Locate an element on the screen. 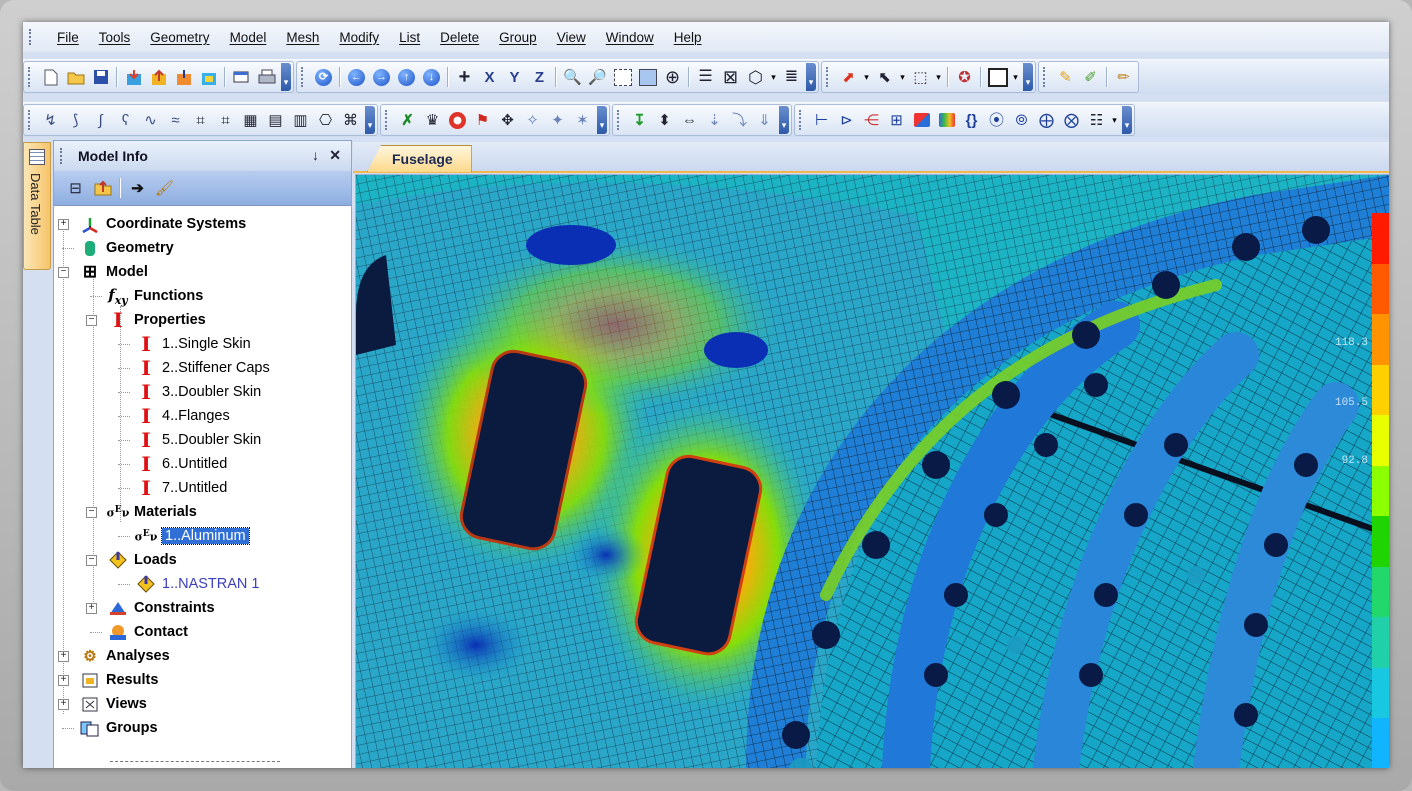 This screenshot has height=791, width=1412. beam-element-icon: ⊢ is located at coordinates (822, 120).